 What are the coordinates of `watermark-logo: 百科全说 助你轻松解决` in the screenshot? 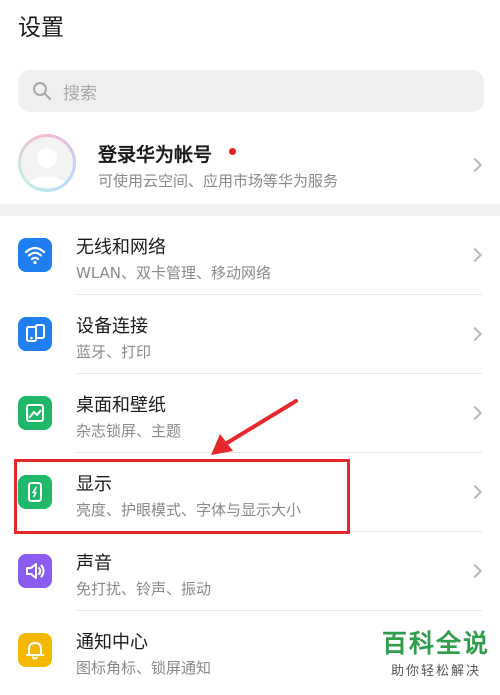 It's located at (436, 651).